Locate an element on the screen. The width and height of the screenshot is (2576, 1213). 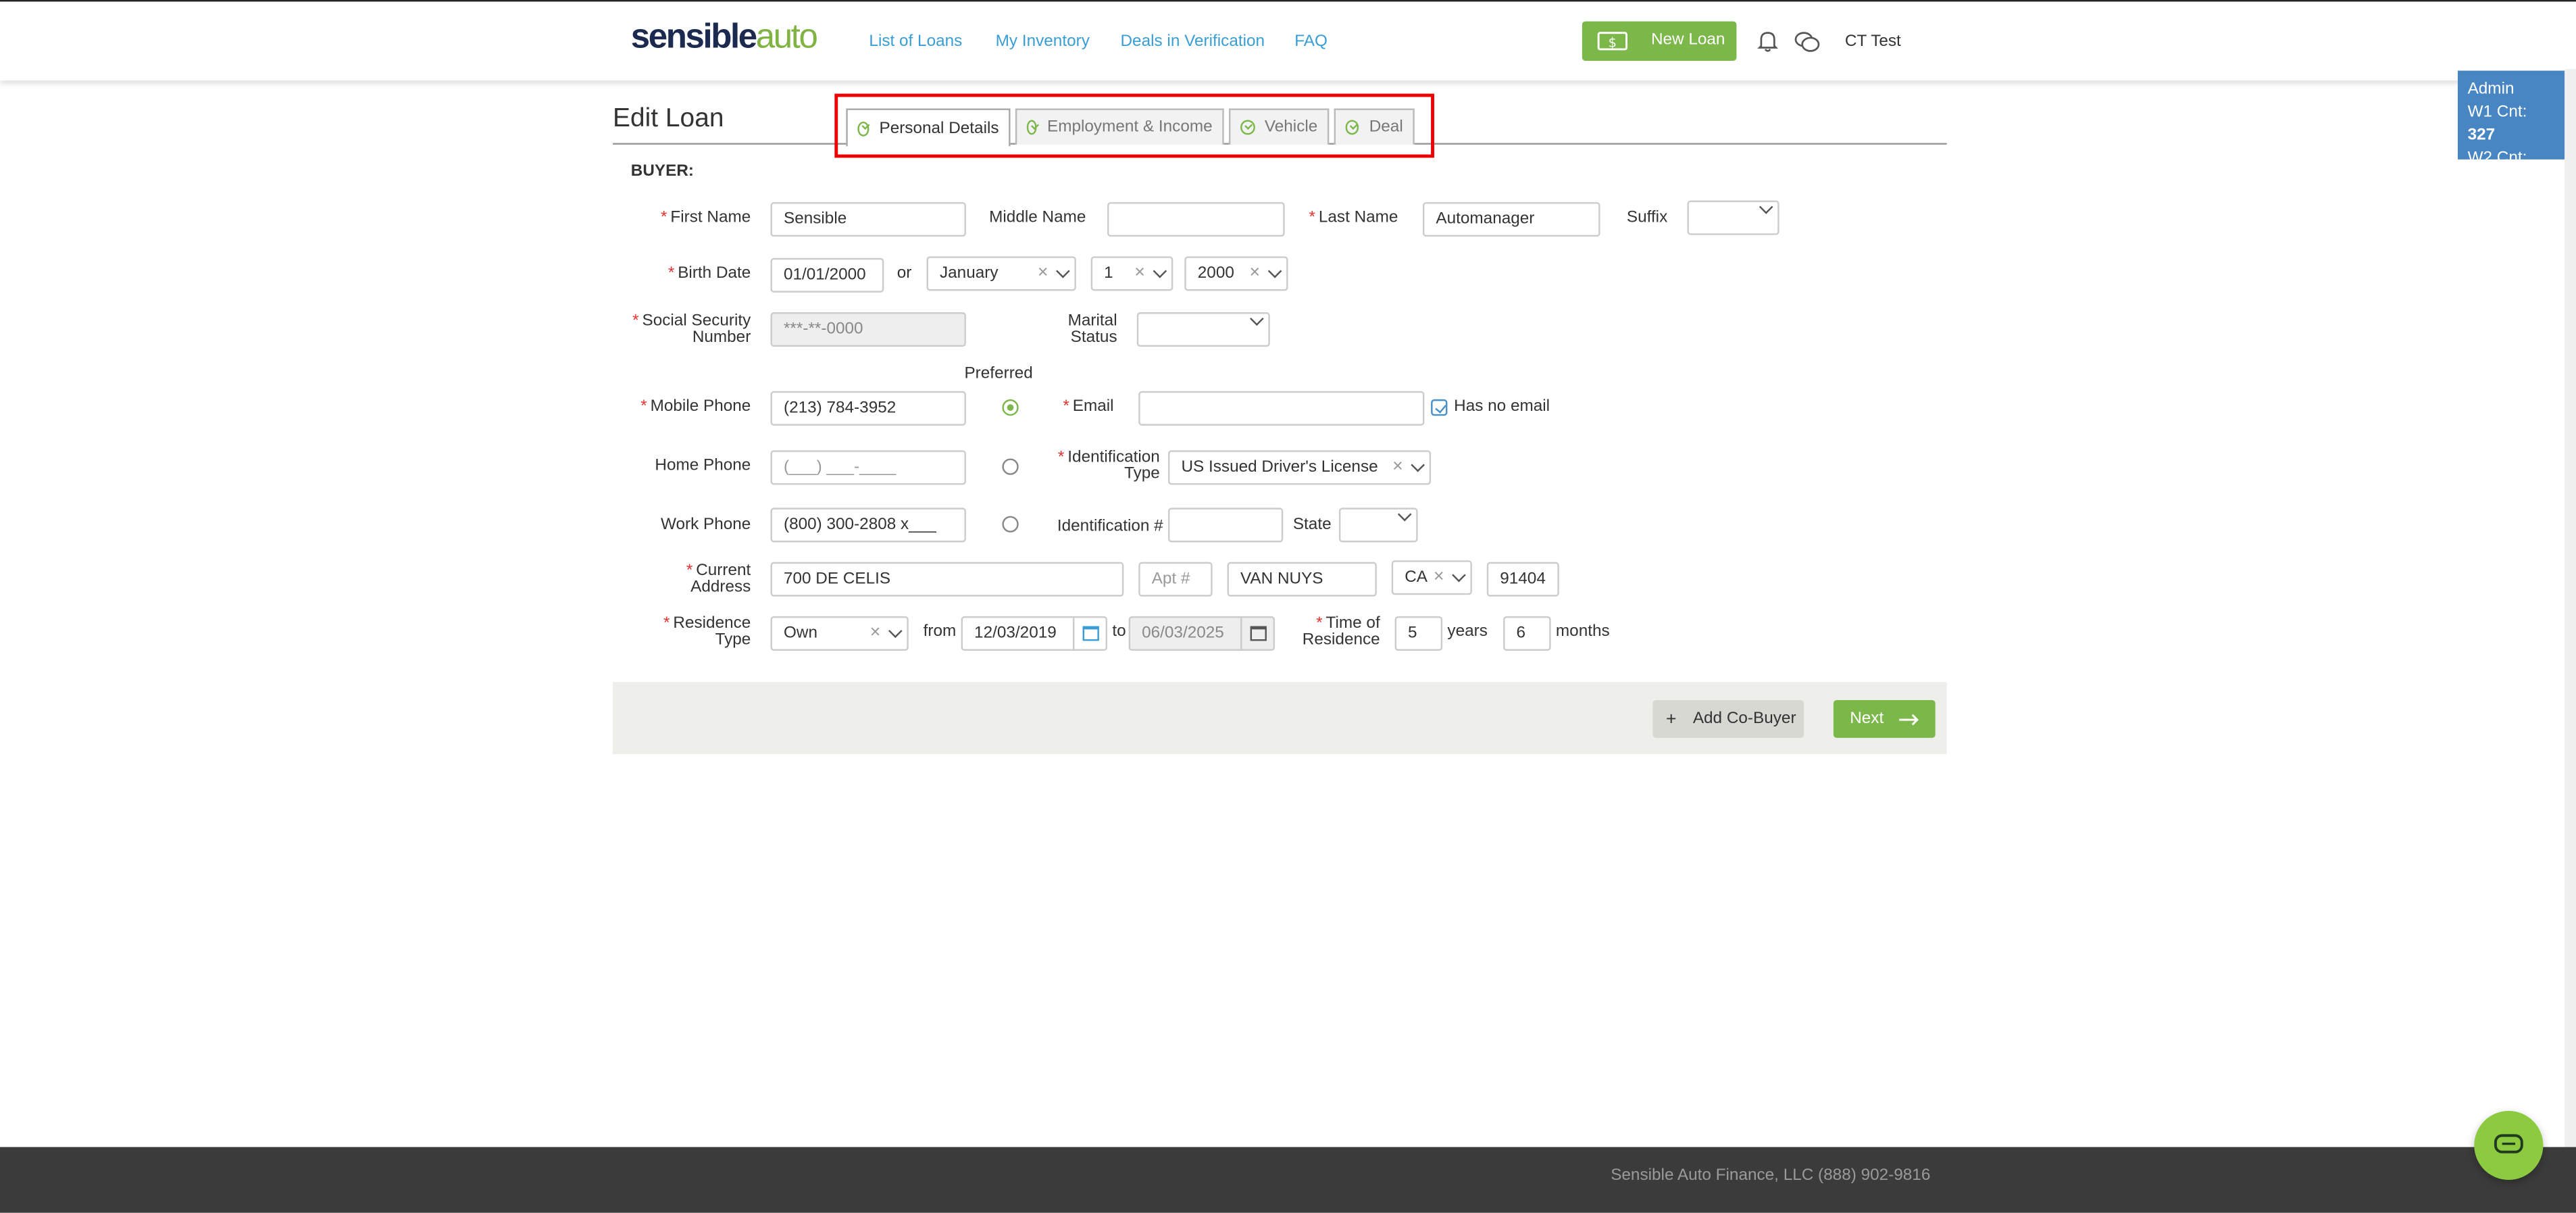
brand-logo: sensibleauto is located at coordinates (724, 37).